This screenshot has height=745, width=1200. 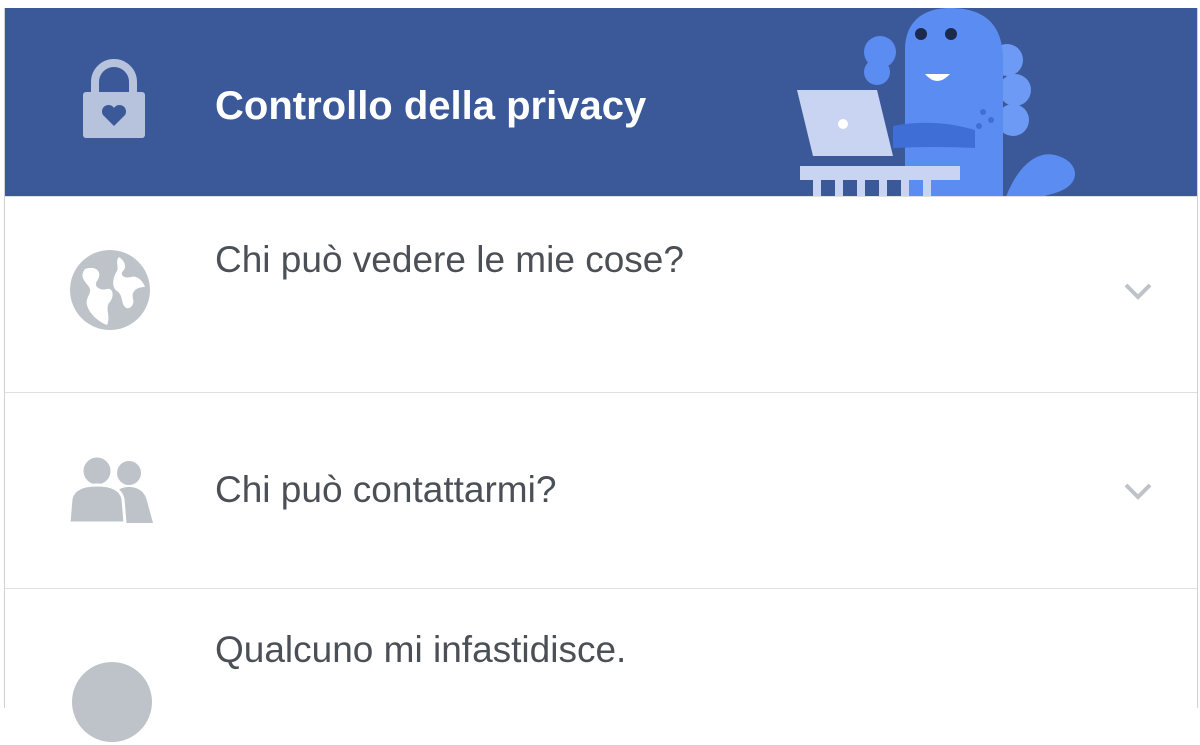 What do you see at coordinates (449, 259) in the screenshot?
I see `who-can-see-my-stuff-label: Chi può vedere le mie cose?` at bounding box center [449, 259].